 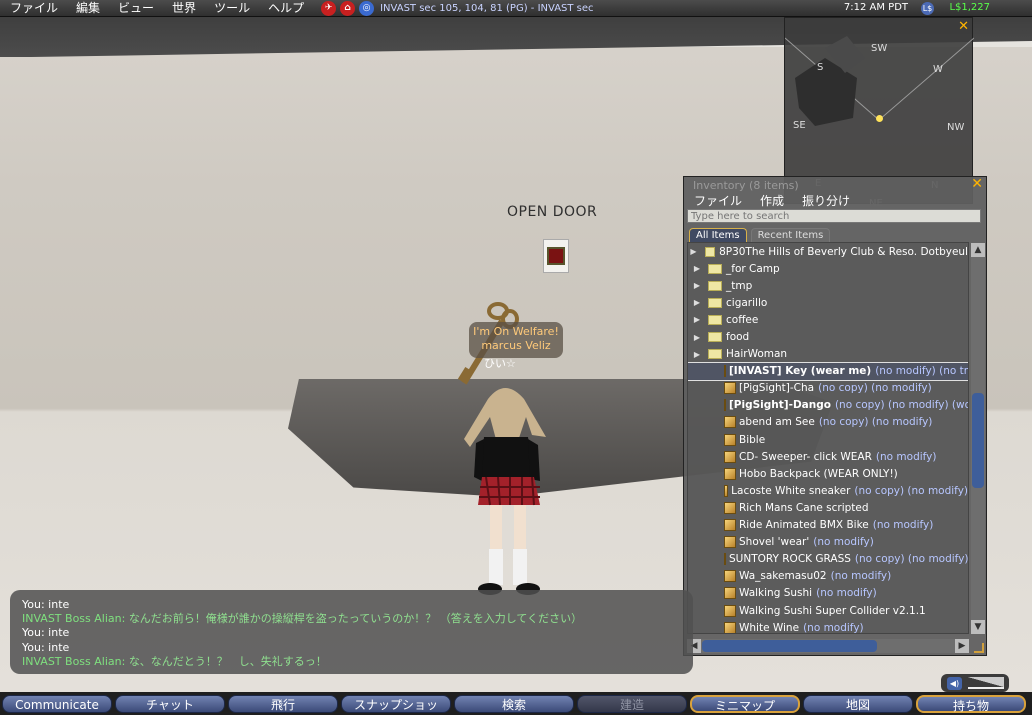 What do you see at coordinates (828, 354) in the screenshot?
I see `inventory-folder-row: ▶ HairWoman` at bounding box center [828, 354].